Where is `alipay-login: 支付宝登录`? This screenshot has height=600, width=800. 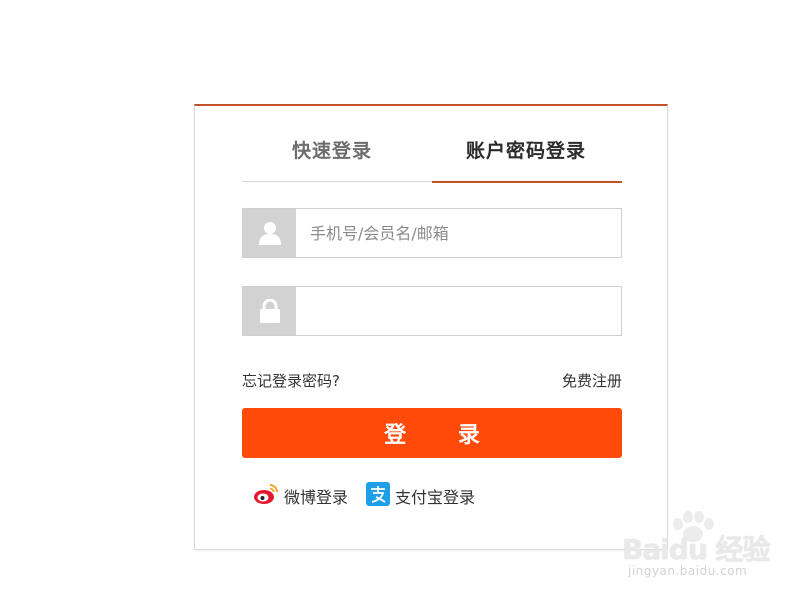
alipay-login: 支付宝登录 is located at coordinates (420, 496).